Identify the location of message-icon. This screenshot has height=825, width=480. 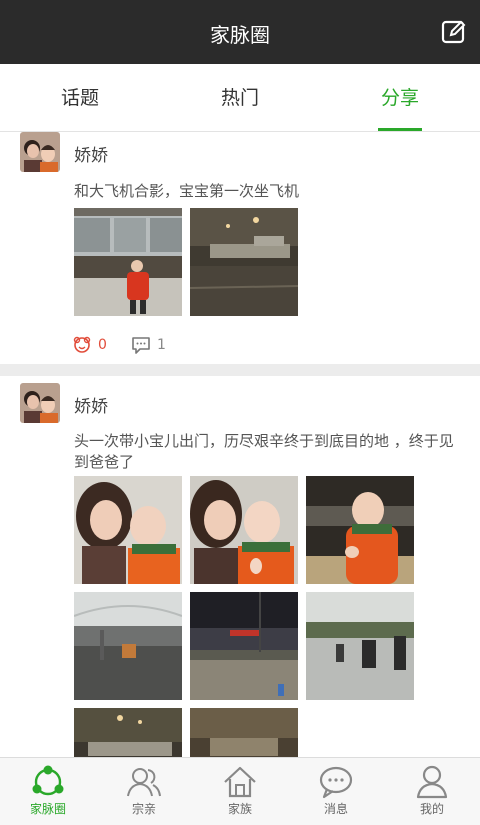
(336, 782).